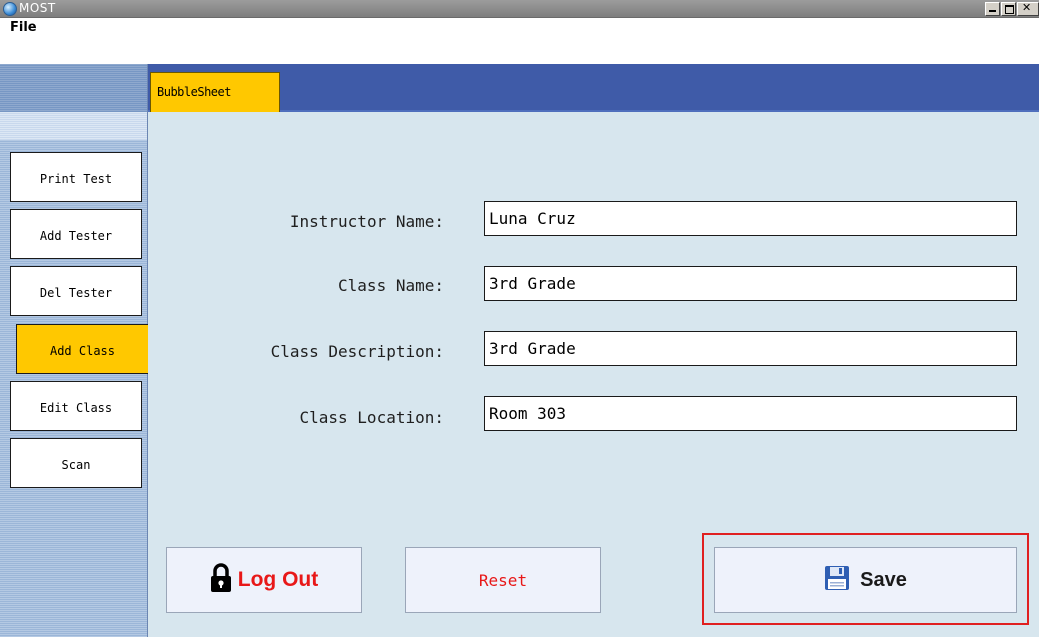  I want to click on padlock-icon, so click(221, 580).